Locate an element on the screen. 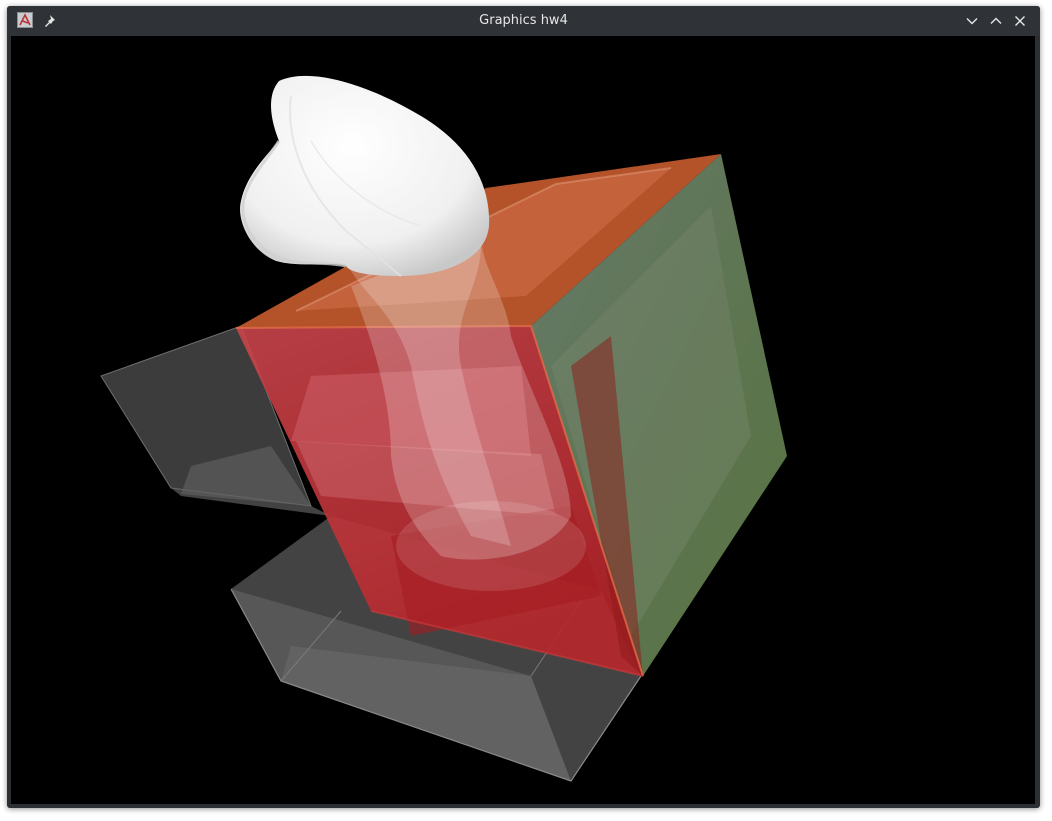 The width and height of the screenshot is (1052, 821). chevron-up-icon is located at coordinates (996, 20).